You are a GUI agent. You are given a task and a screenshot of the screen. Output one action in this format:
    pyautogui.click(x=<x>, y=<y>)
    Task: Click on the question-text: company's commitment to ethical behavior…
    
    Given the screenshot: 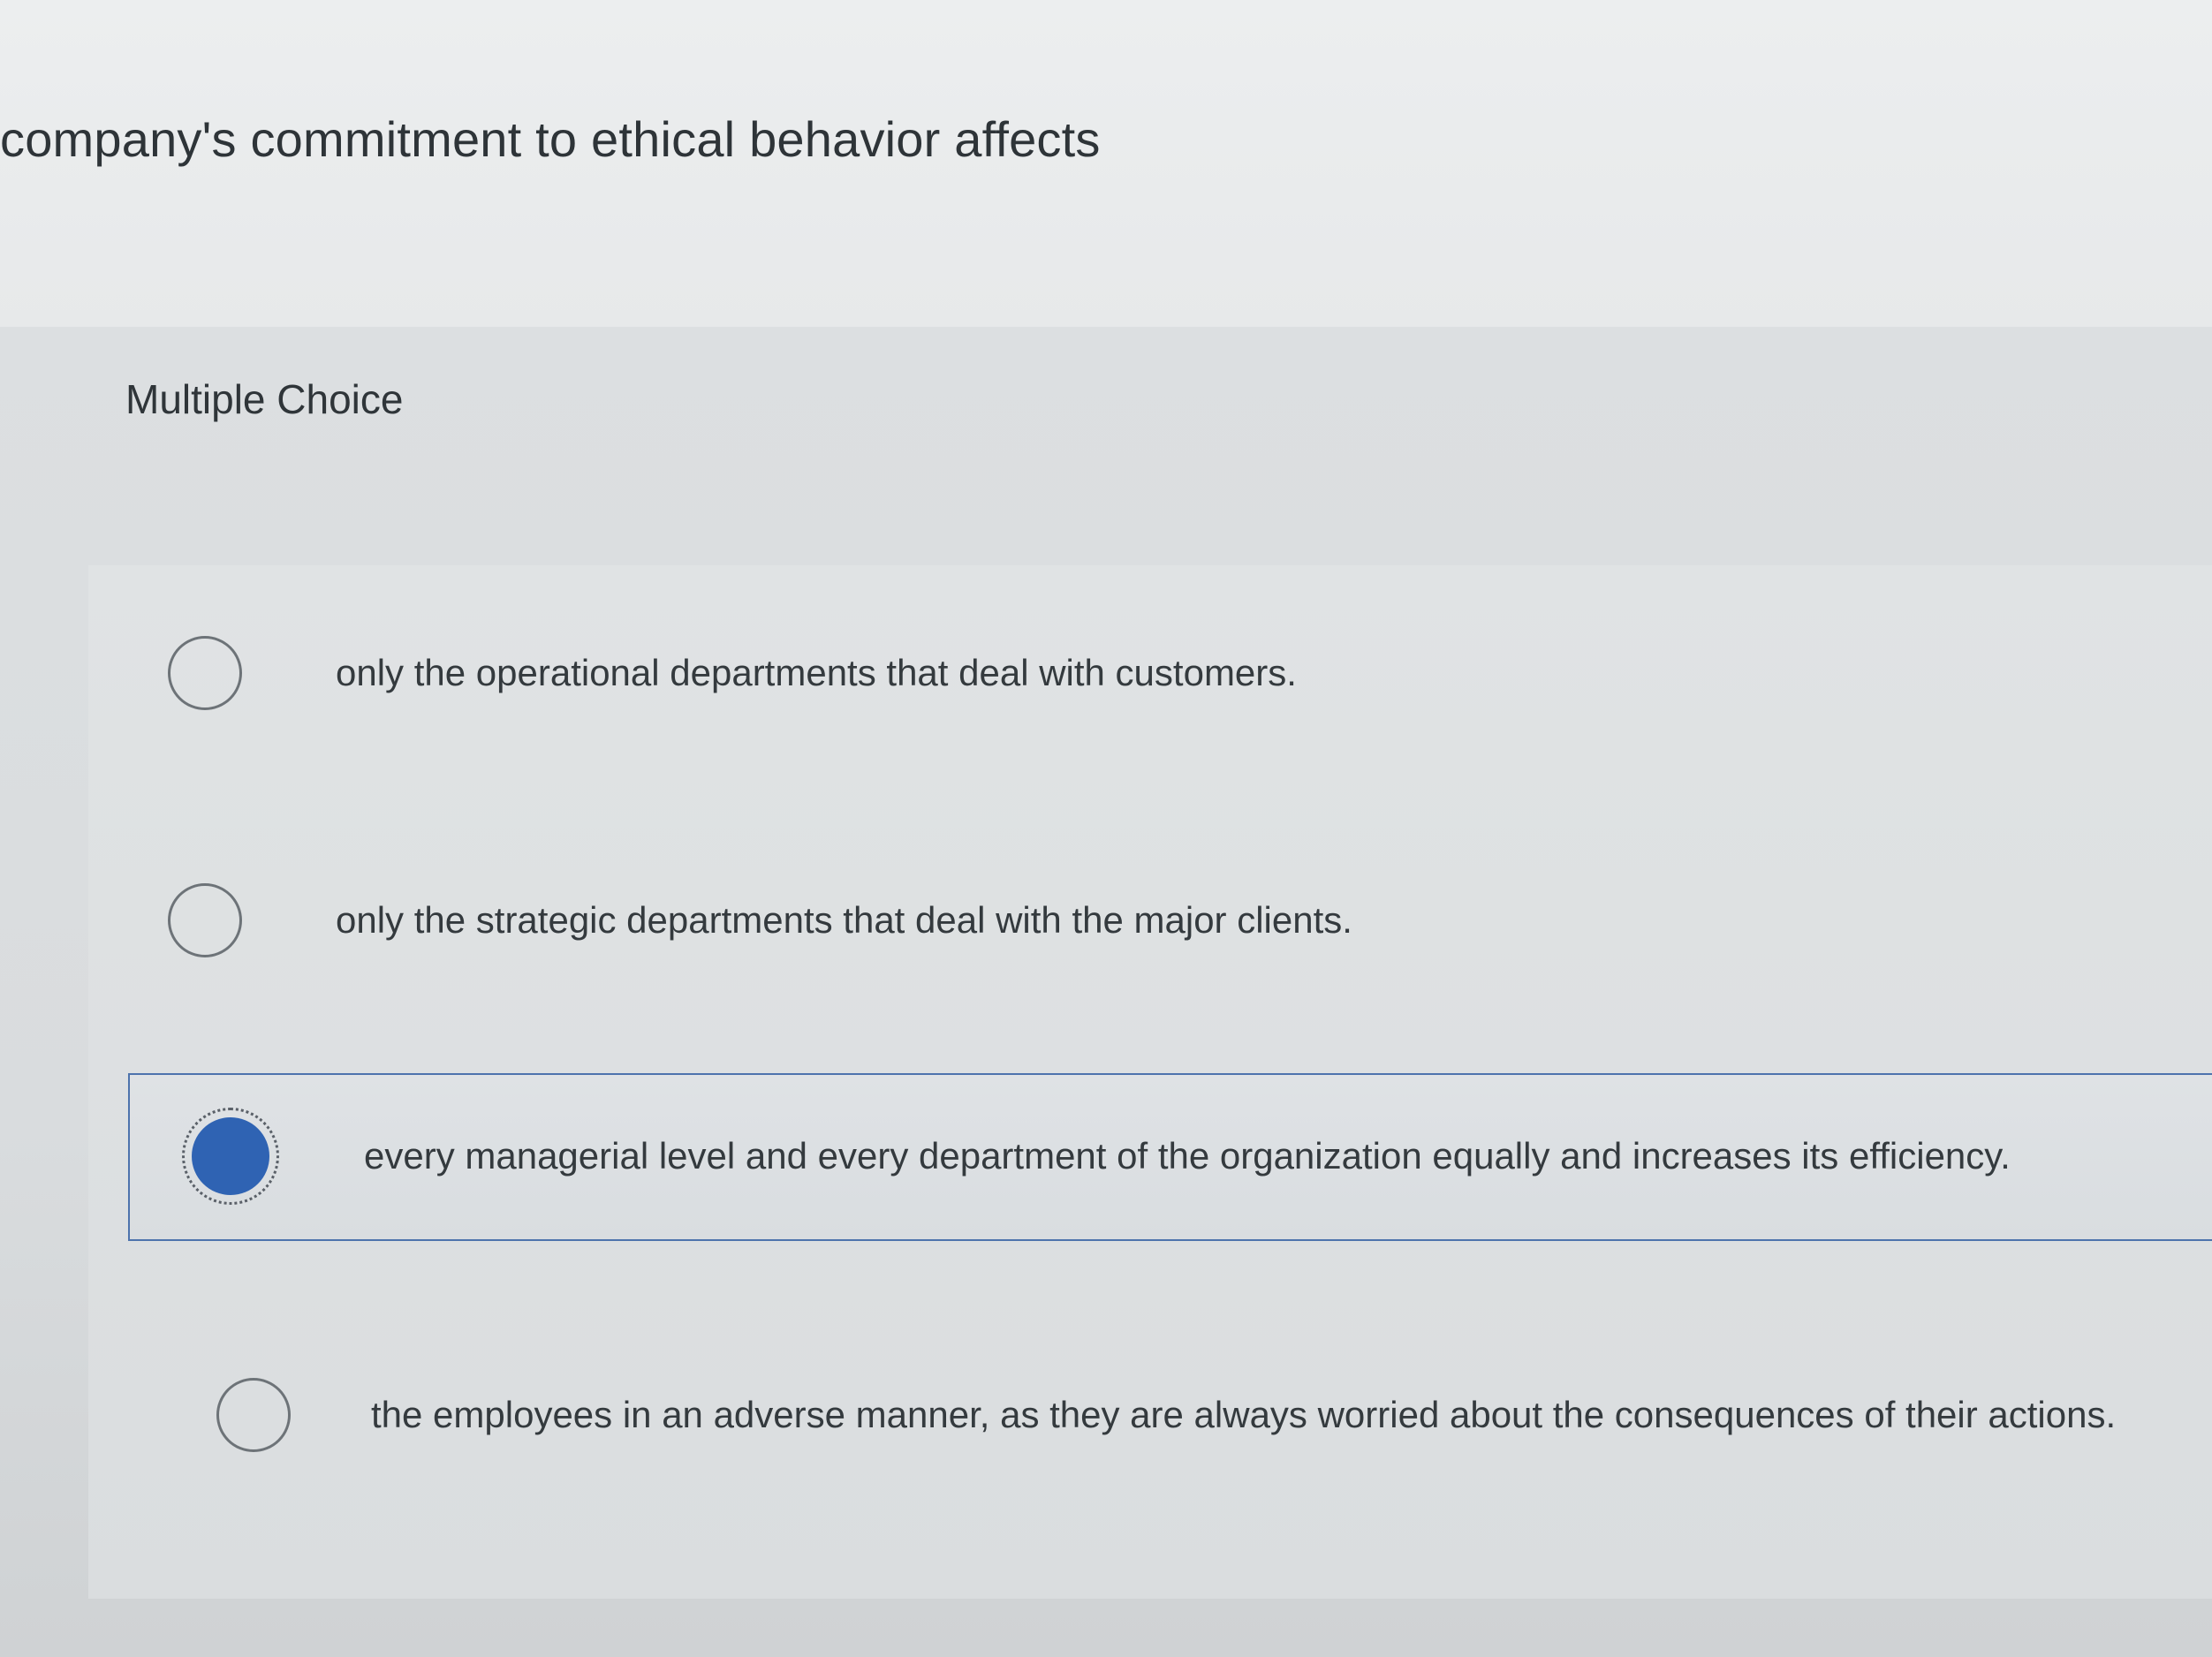 What is the action you would take?
    pyautogui.click(x=550, y=139)
    